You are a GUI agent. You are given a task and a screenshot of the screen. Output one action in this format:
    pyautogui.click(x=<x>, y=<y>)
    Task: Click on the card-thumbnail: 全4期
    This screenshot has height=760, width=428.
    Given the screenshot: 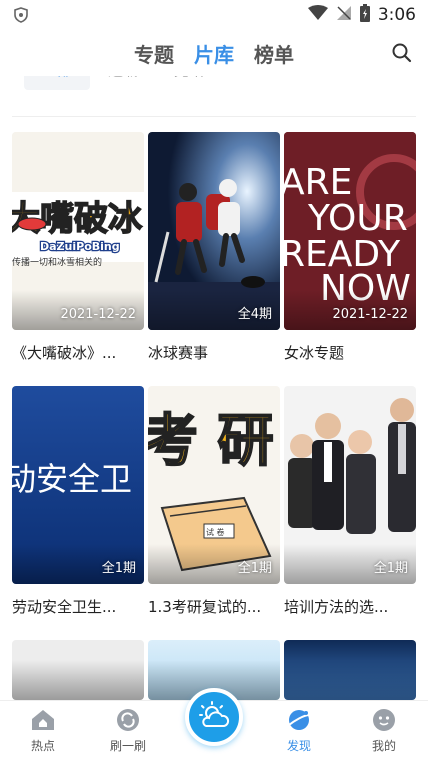 What is the action you would take?
    pyautogui.click(x=214, y=231)
    